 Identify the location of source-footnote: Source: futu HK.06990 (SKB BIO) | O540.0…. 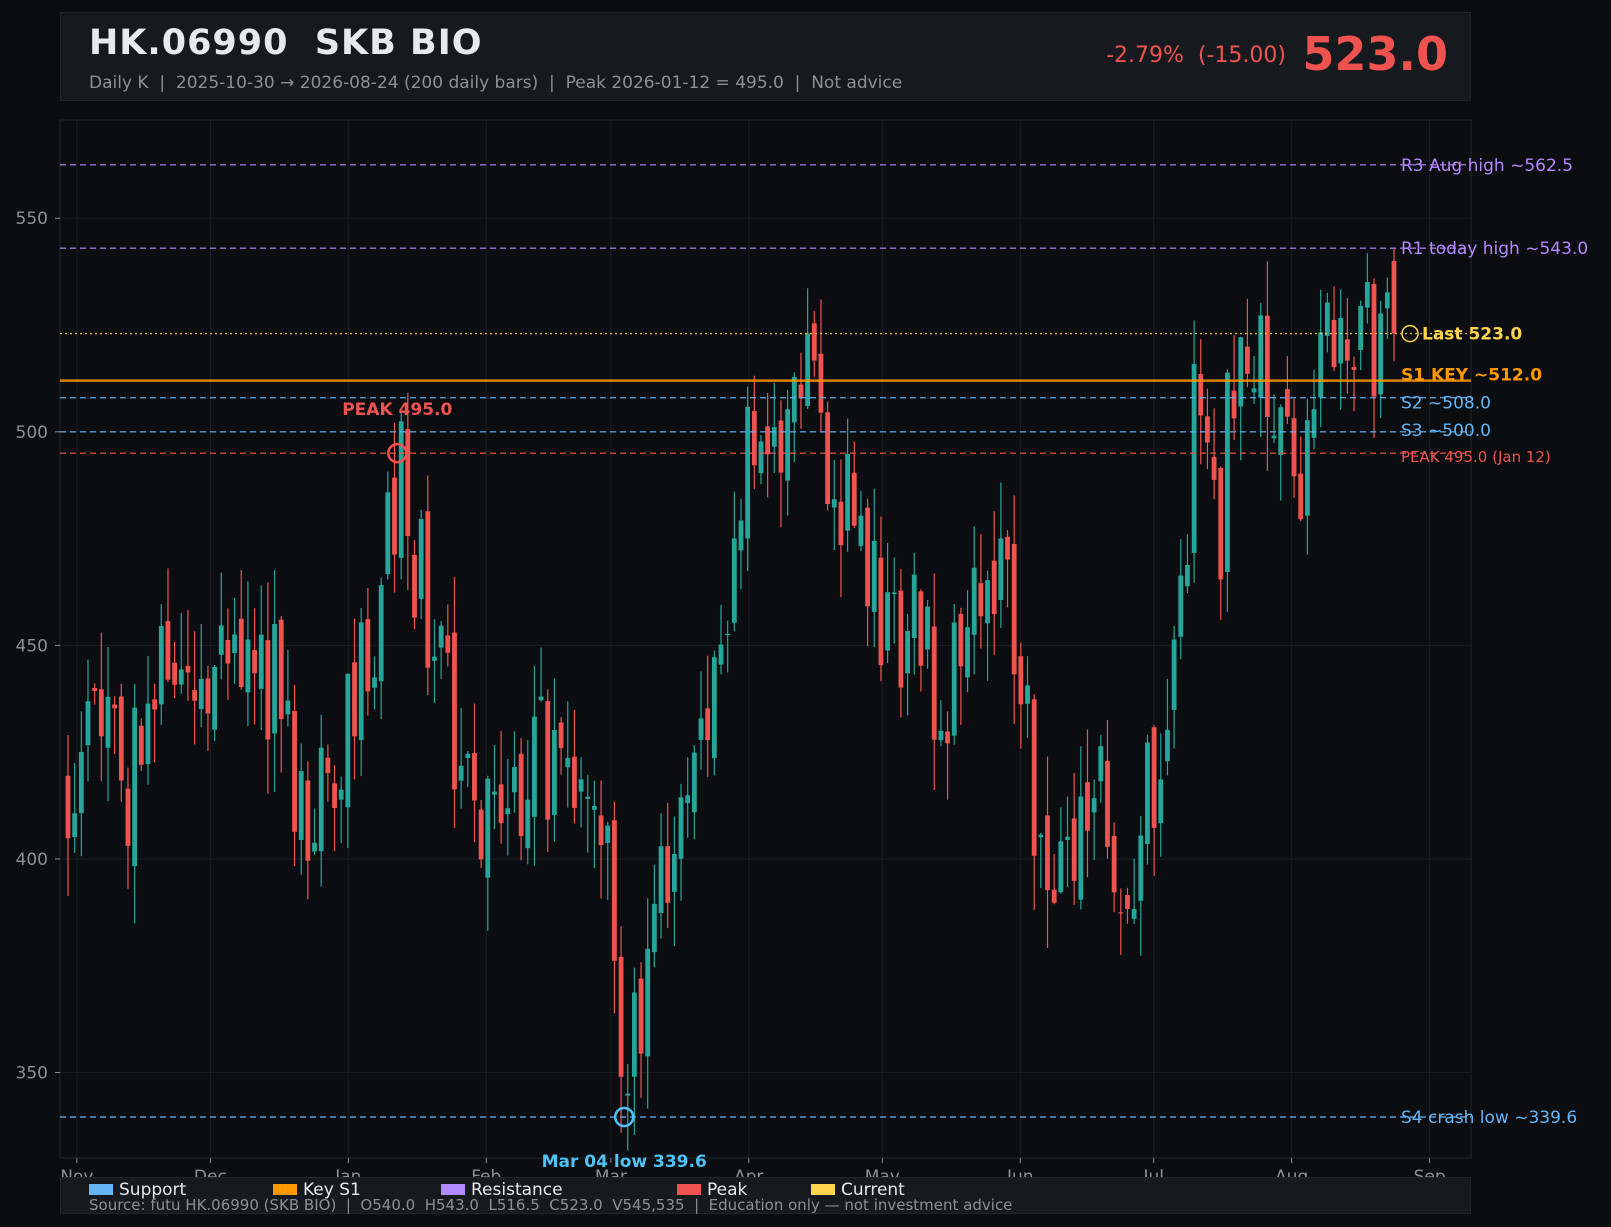
(551, 1205).